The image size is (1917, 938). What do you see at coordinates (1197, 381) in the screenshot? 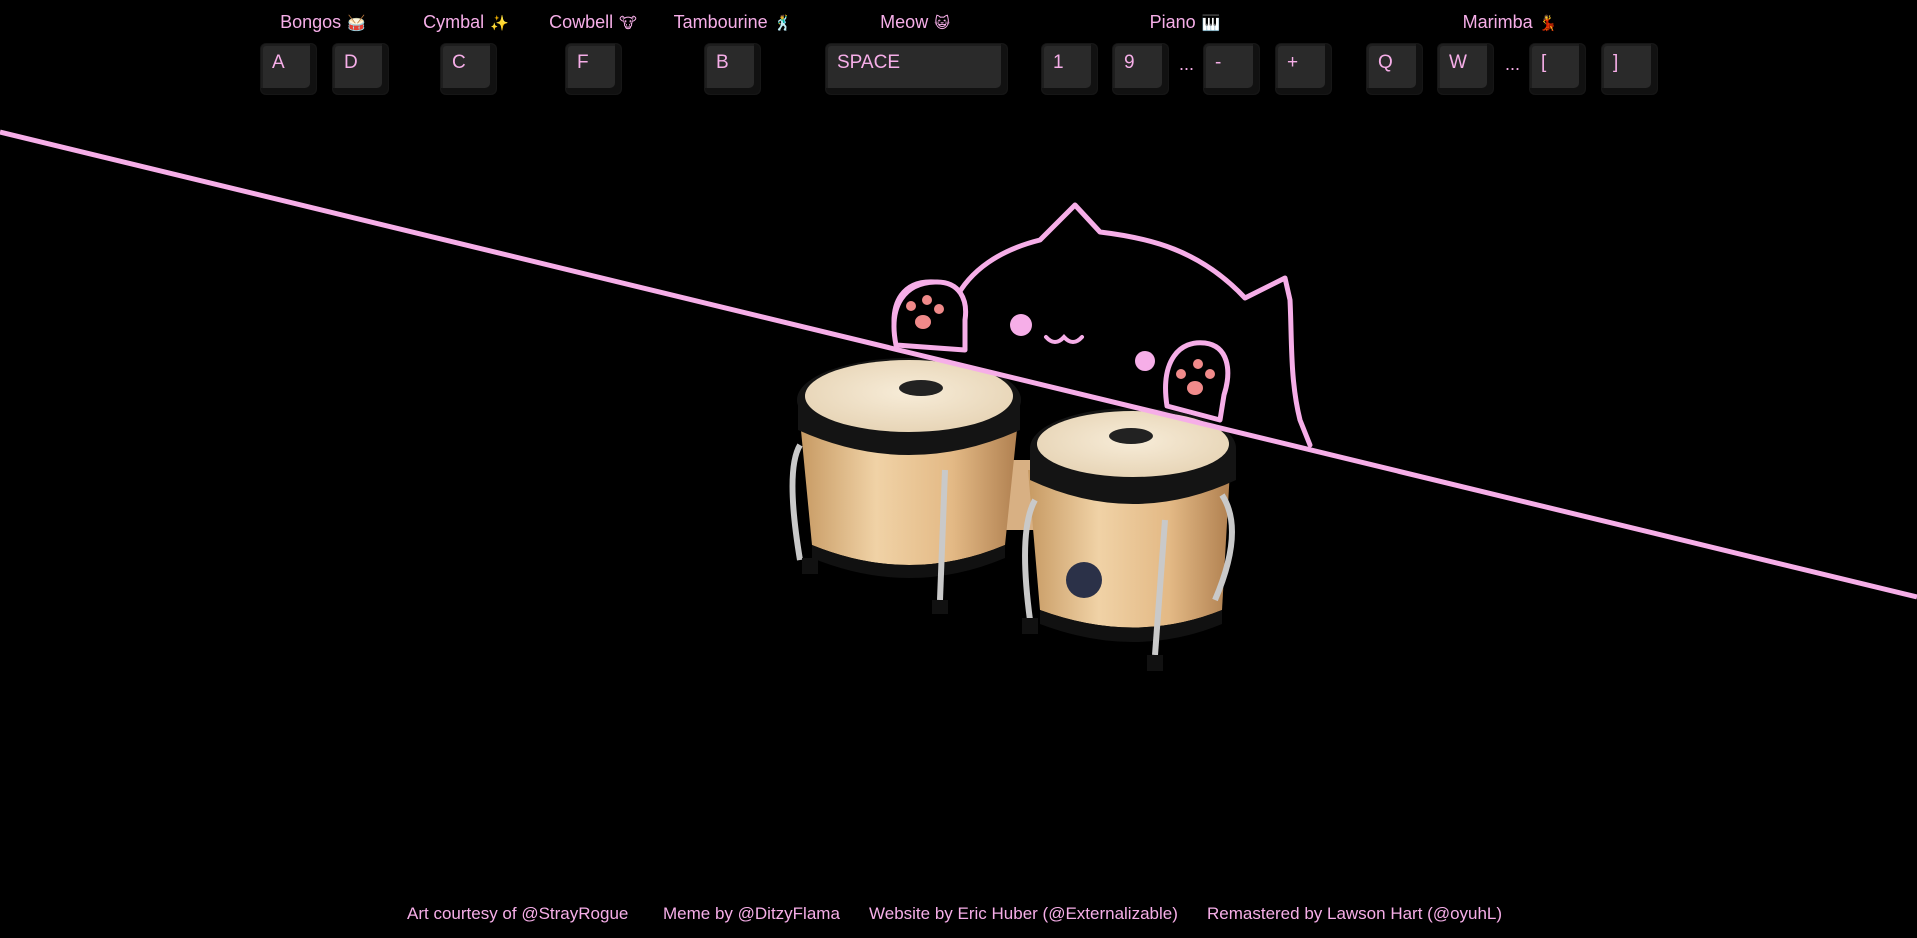
I see `cat-right-paw` at bounding box center [1197, 381].